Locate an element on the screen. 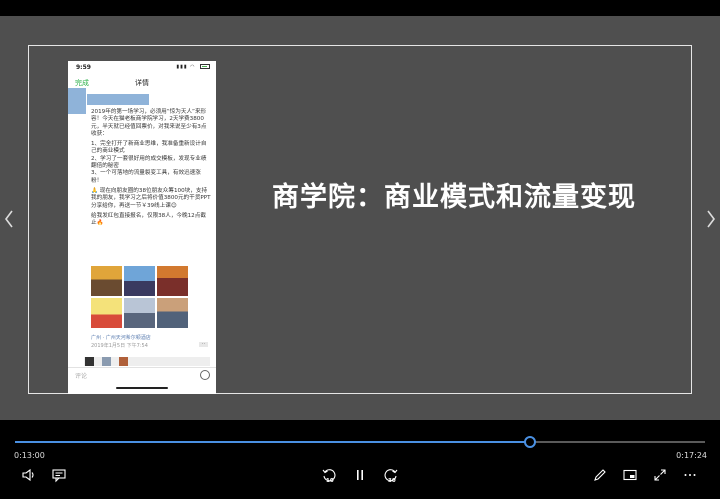 The height and width of the screenshot is (499, 720). emoji-icon is located at coordinates (205, 375).